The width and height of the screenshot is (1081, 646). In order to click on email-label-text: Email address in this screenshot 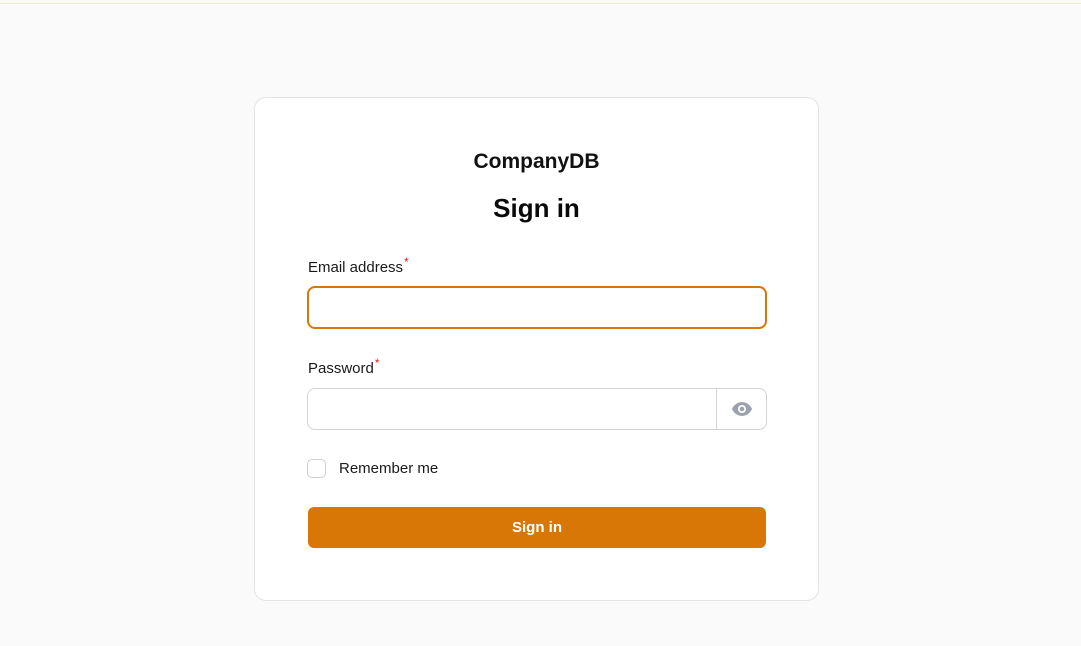, I will do `click(356, 267)`.